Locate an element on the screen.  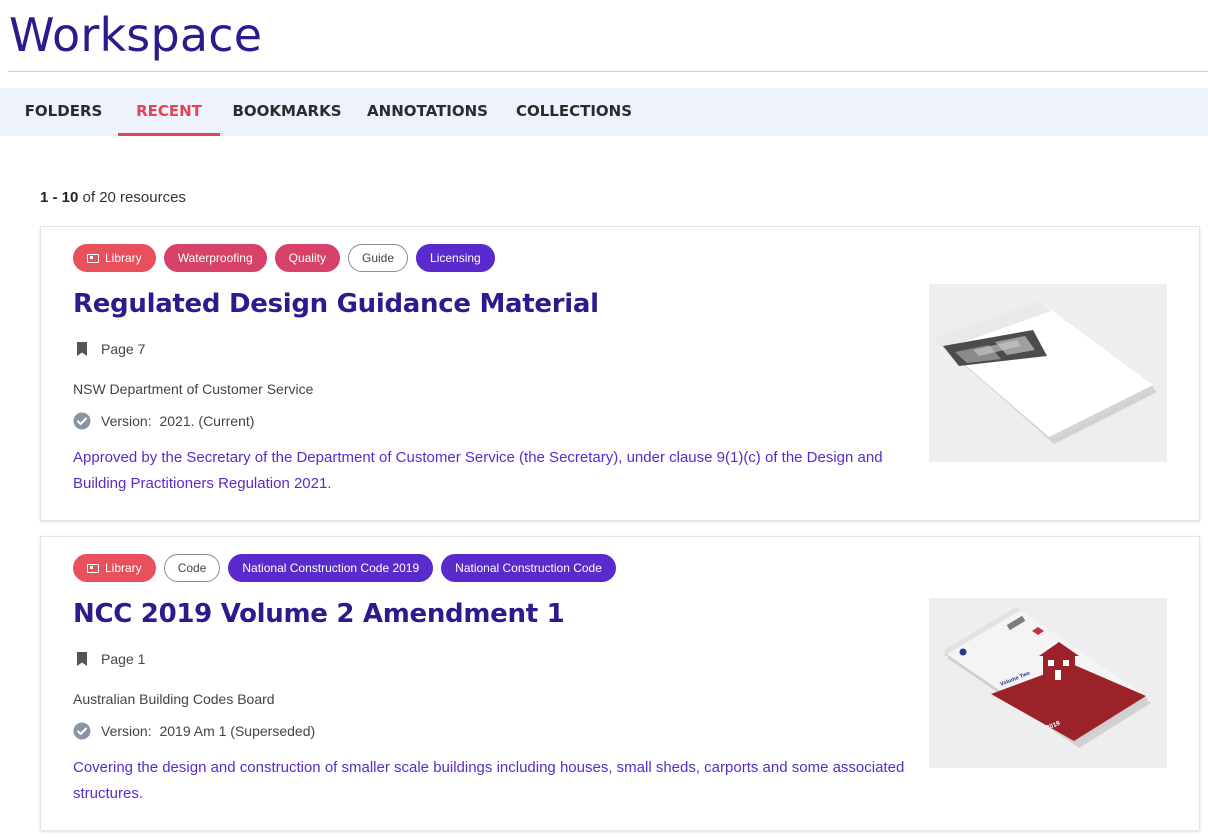
book-cover-image: Volume Two 2019 is located at coordinates (1048, 683).